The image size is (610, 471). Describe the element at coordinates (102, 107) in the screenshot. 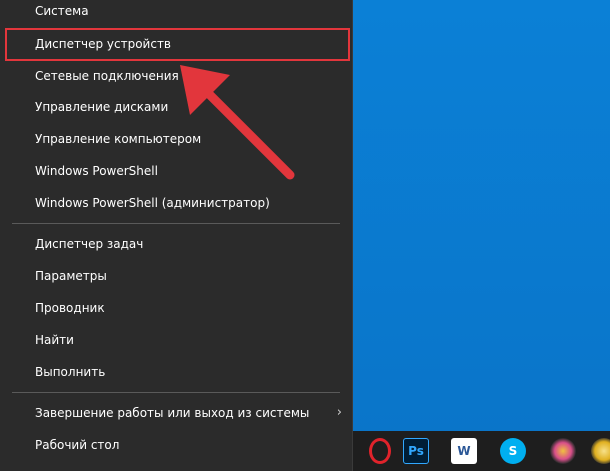

I see `menu-item-label: Управление дисками` at that location.